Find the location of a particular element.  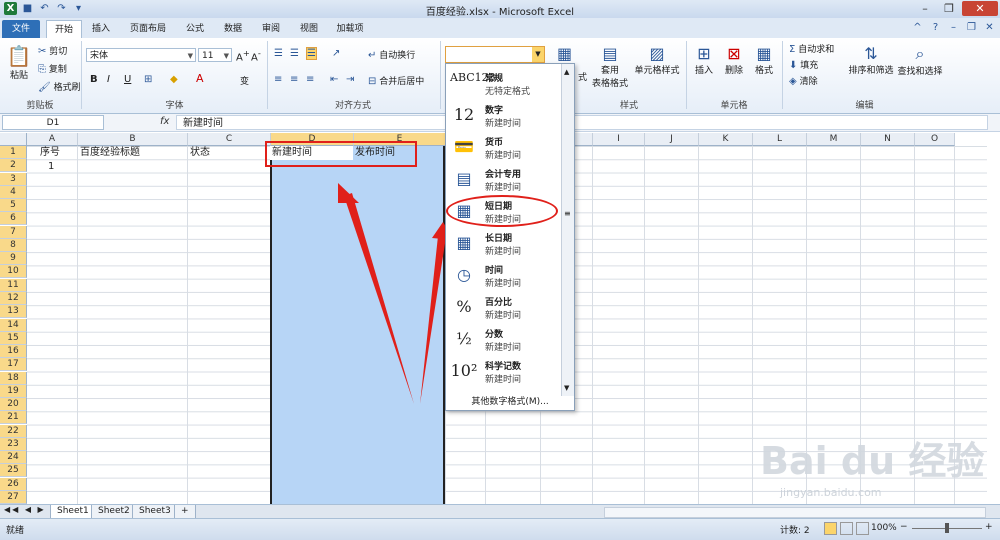

arrow-head-left is located at coordinates (348, 193).